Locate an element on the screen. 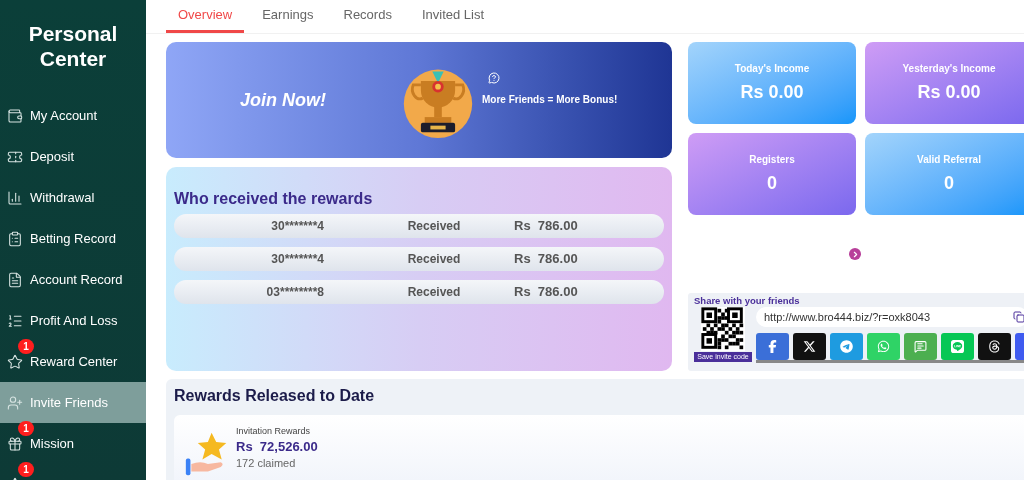 This screenshot has width=1024, height=480. next-button is located at coordinates (855, 254).